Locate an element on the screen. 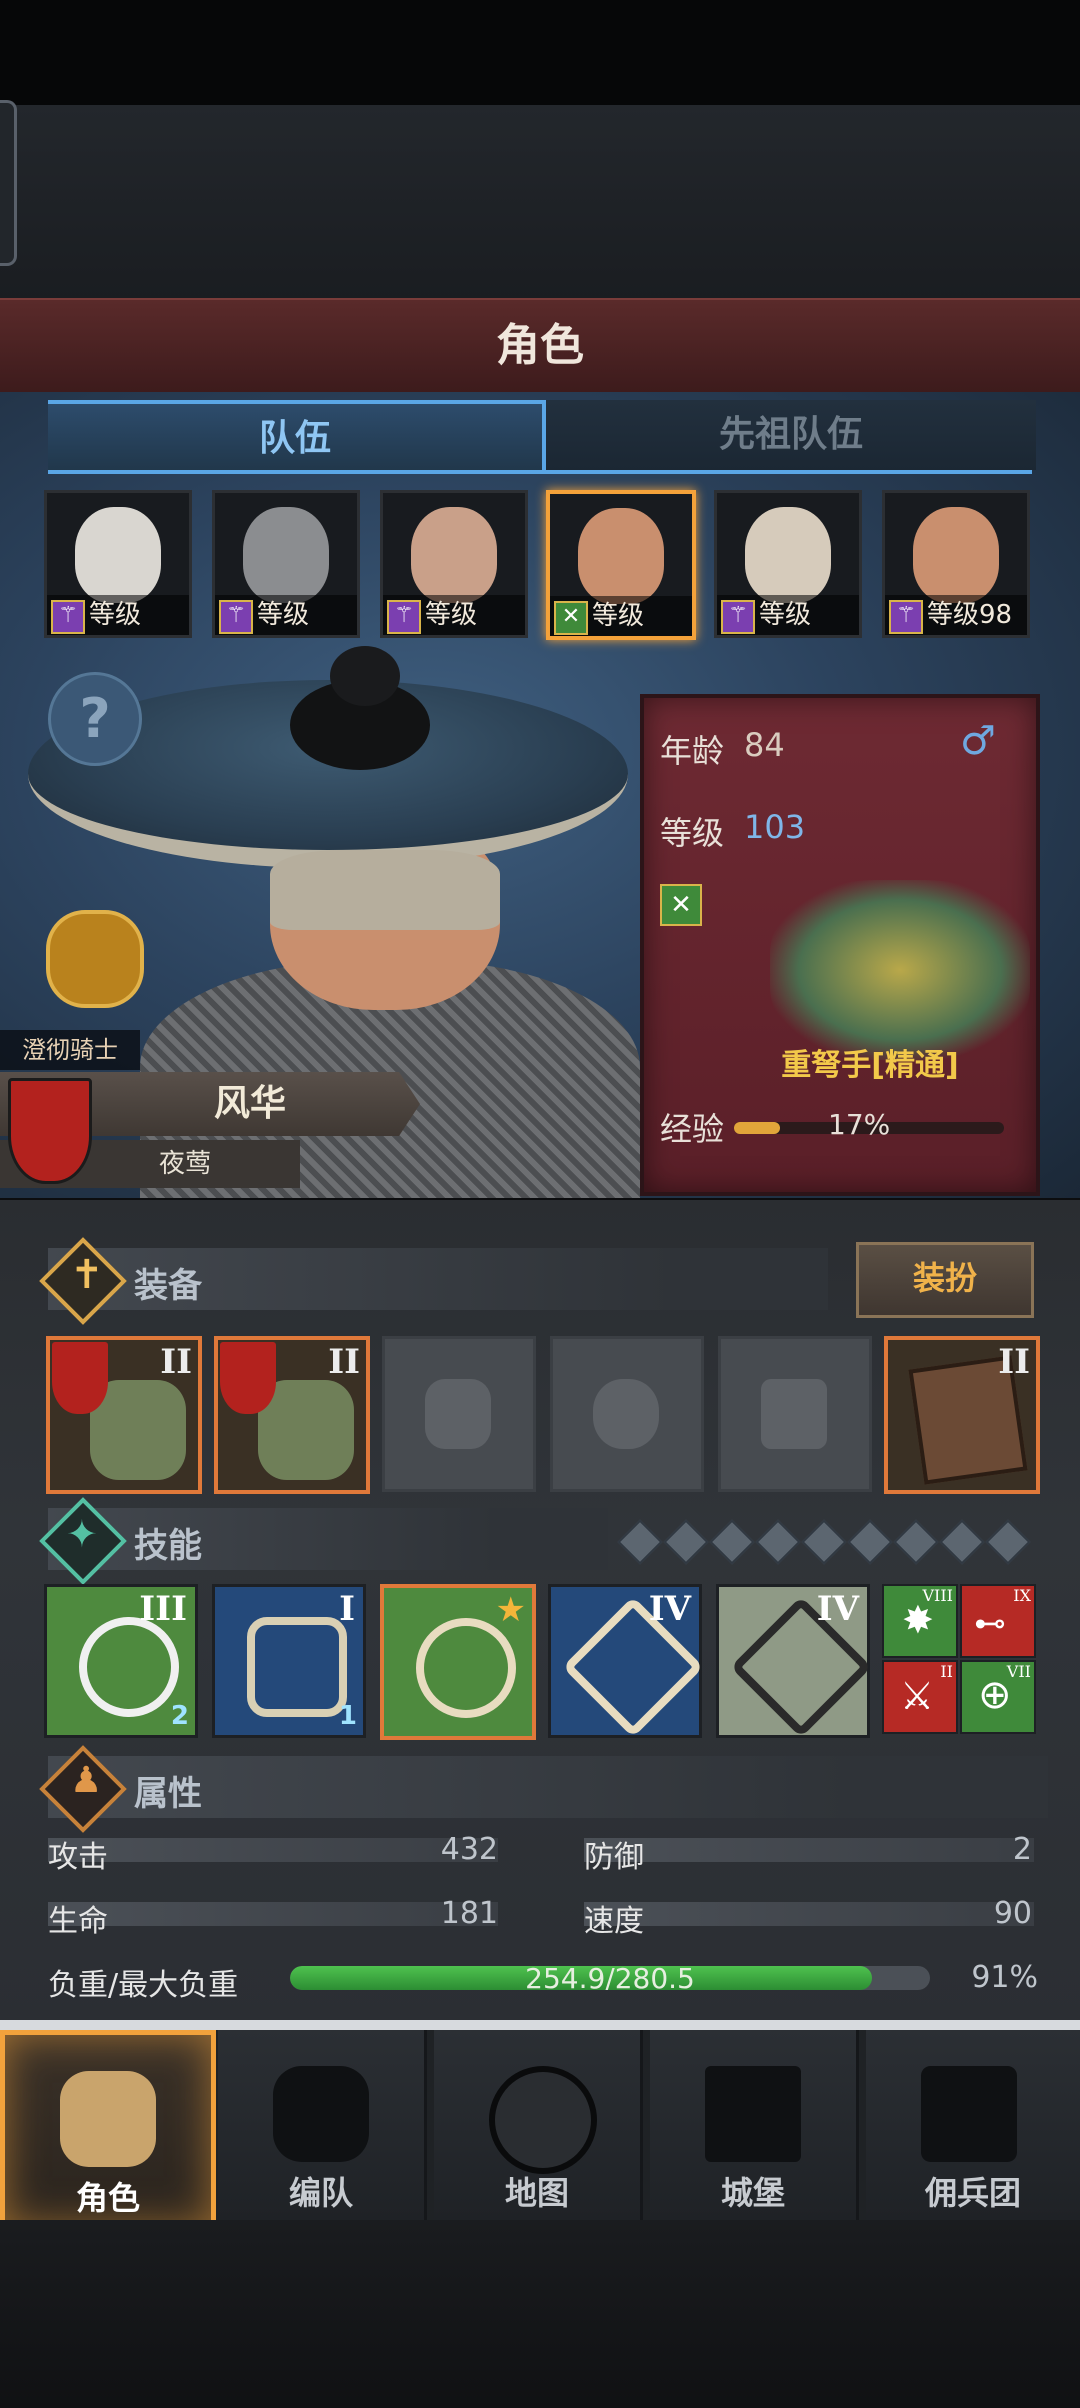 This screenshot has width=1080, height=2408. boots-icon is located at coordinates (794, 1414).